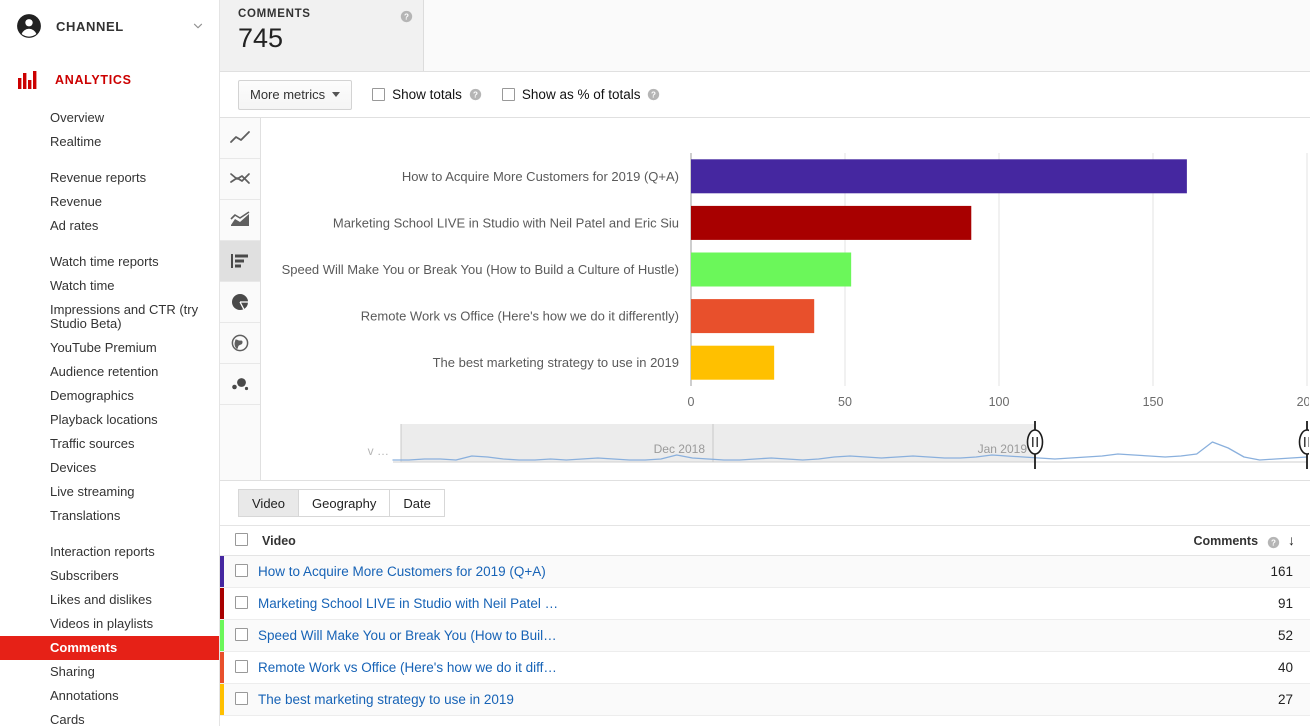  What do you see at coordinates (240, 302) in the screenshot?
I see `pie-chart-icon` at bounding box center [240, 302].